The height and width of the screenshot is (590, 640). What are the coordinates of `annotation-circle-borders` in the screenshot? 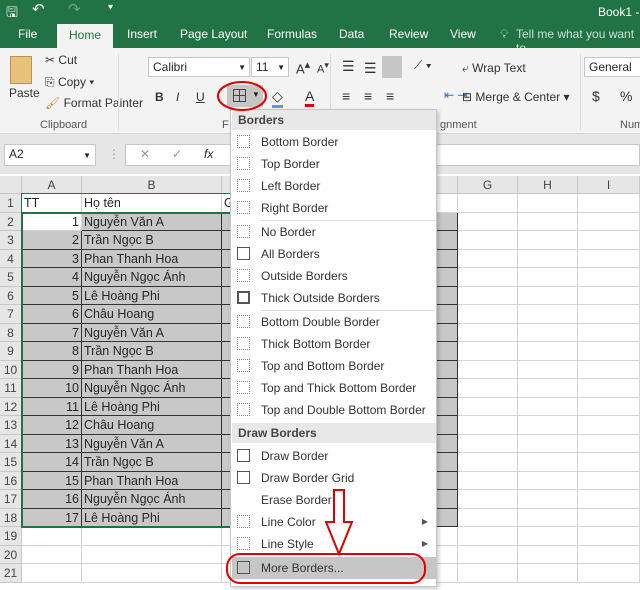 It's located at (242, 96).